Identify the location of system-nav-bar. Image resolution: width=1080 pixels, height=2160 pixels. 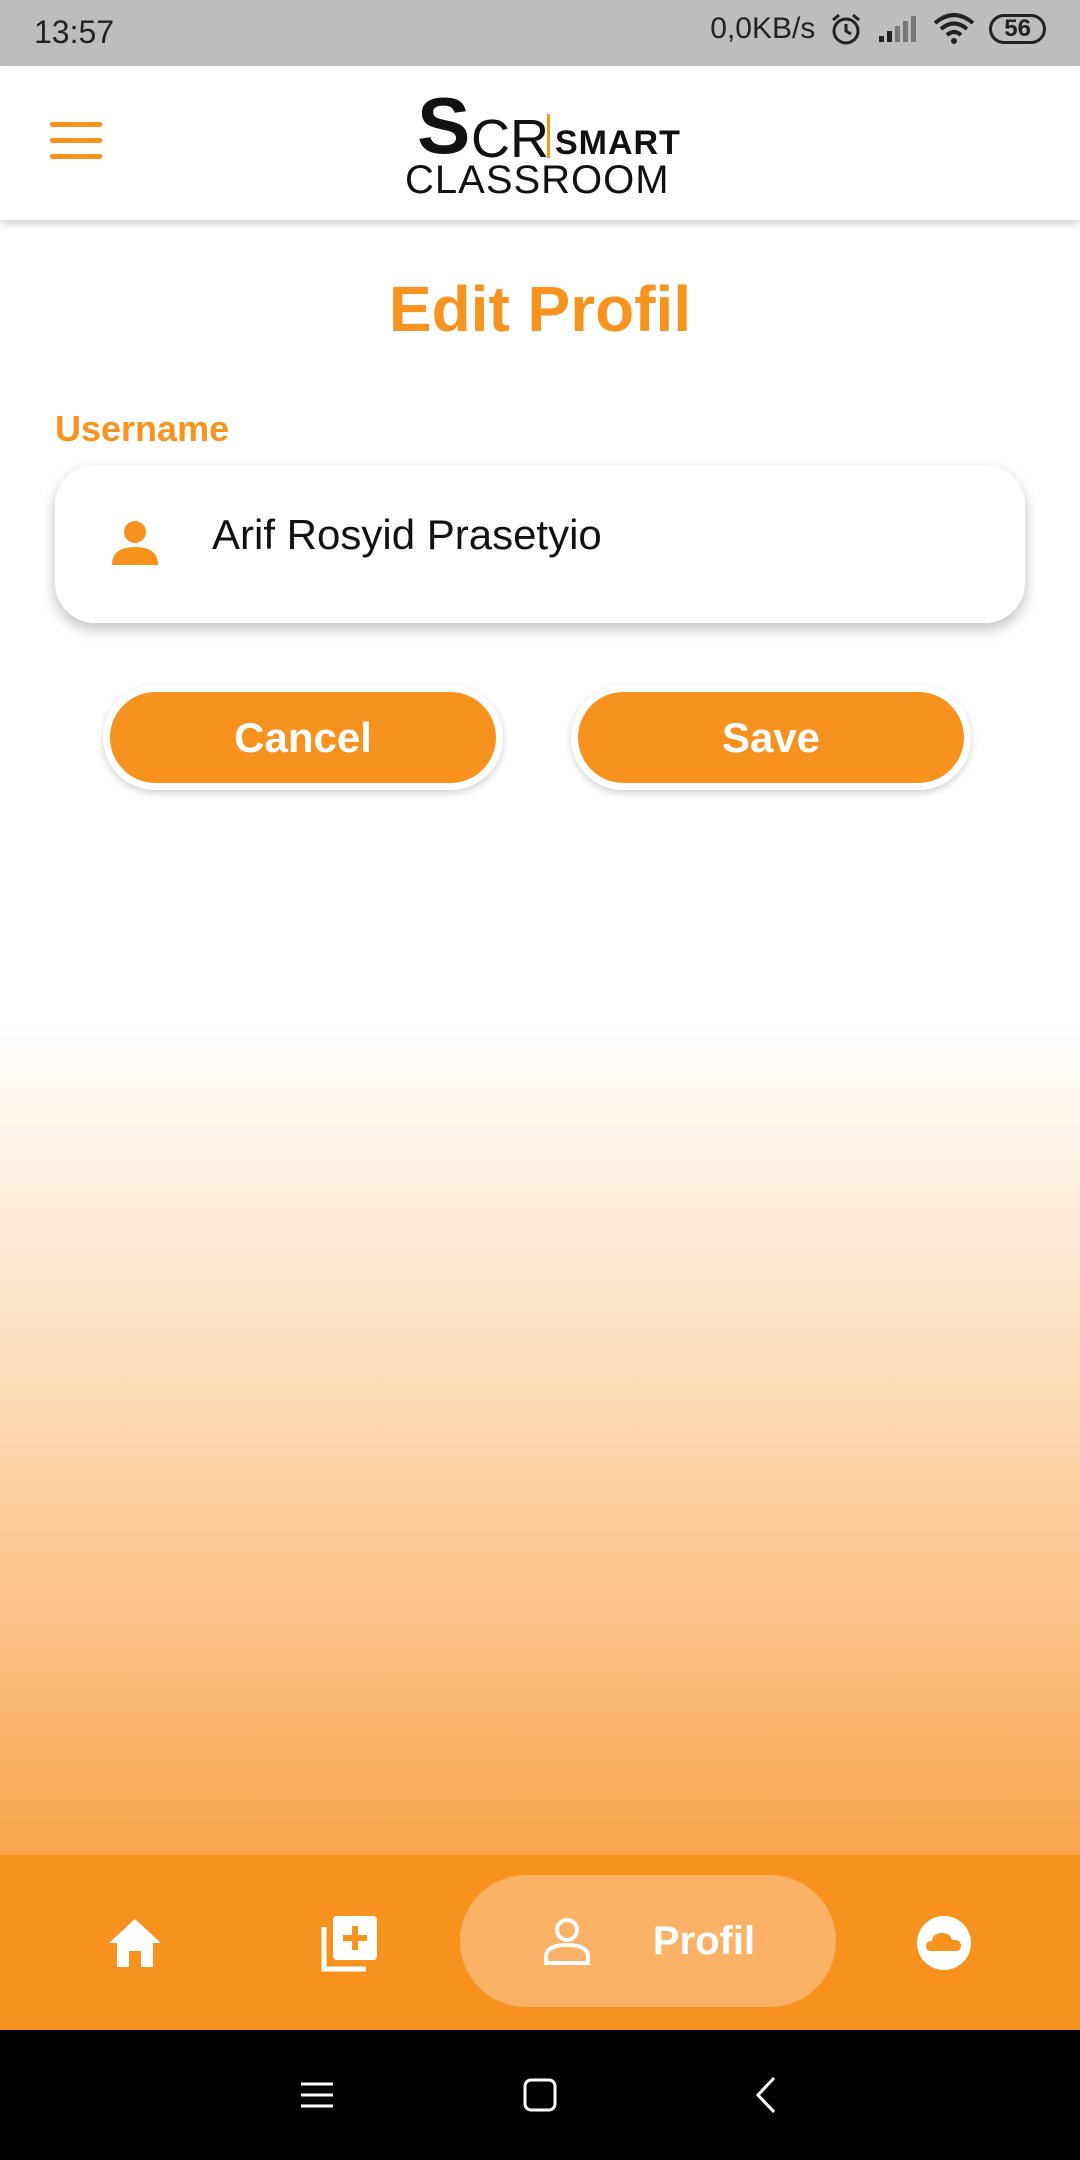
(540, 2095).